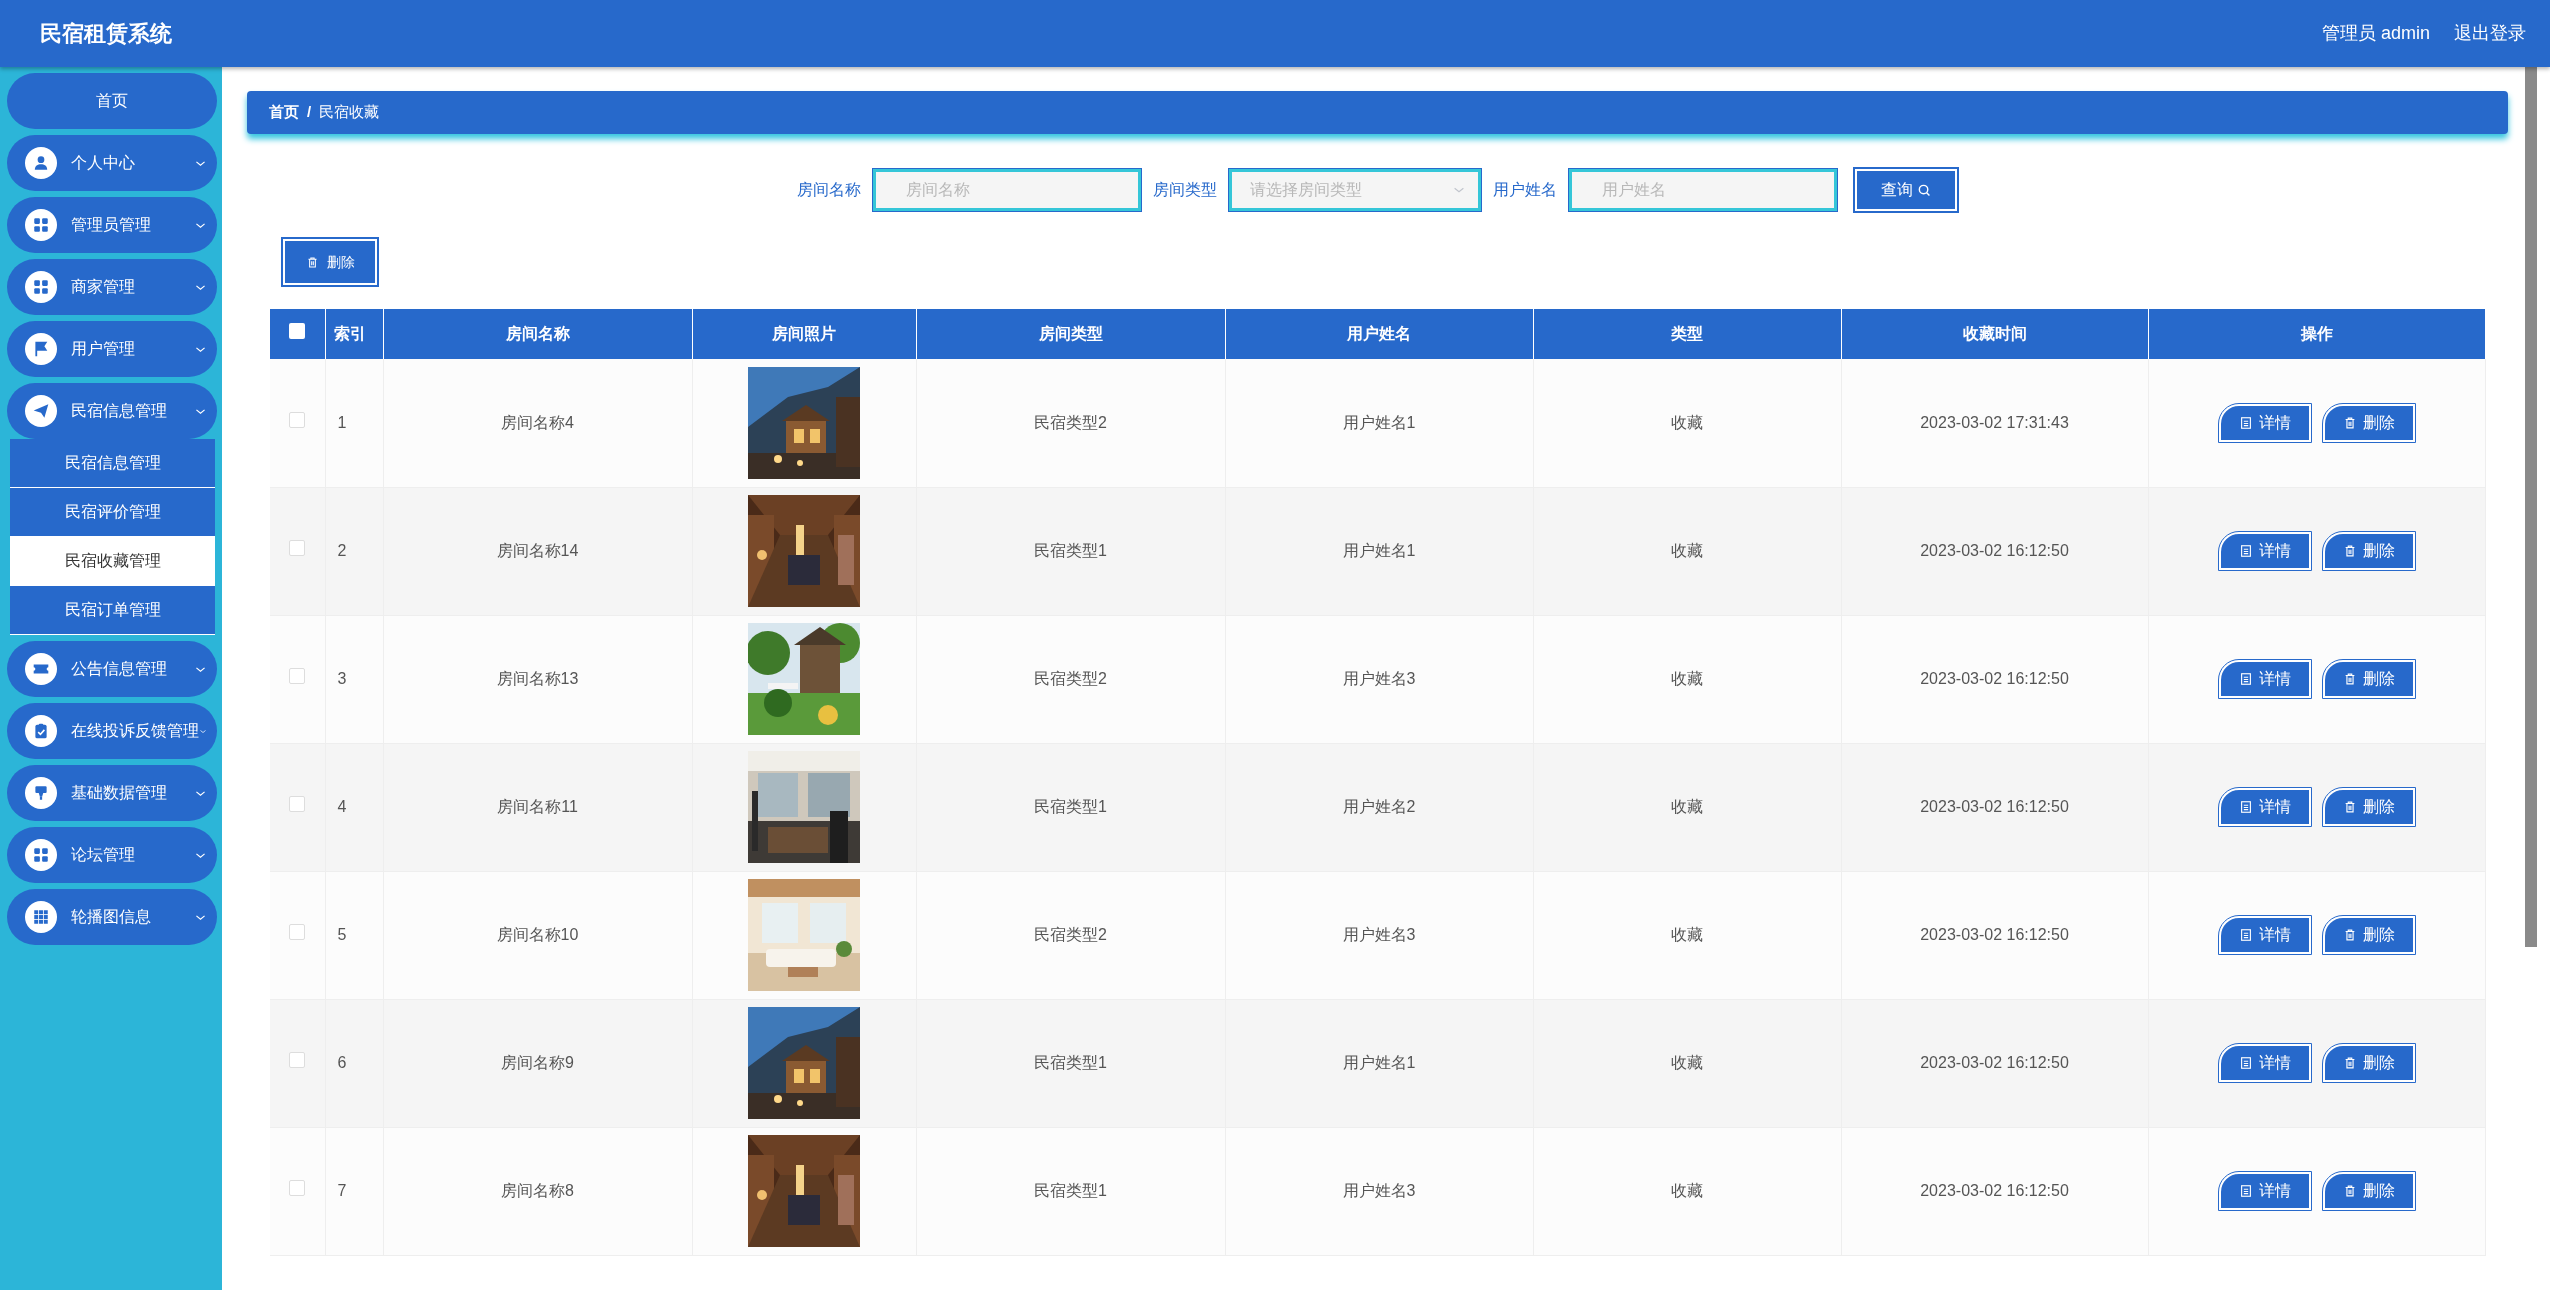 Image resolution: width=2550 pixels, height=1290 pixels. I want to click on column-header: 索引, so click(349, 333).